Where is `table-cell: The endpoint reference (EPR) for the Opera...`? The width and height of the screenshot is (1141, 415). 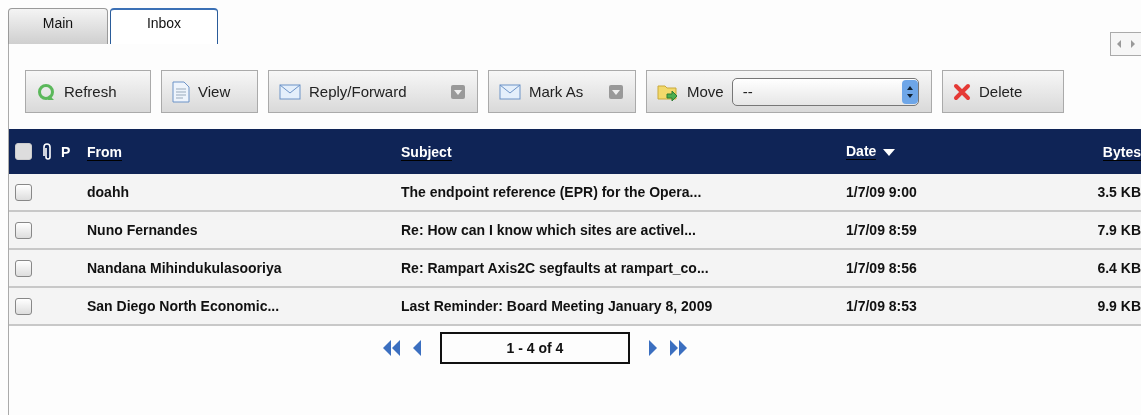
table-cell: The endpoint reference (EPR) for the Opera... is located at coordinates (551, 192).